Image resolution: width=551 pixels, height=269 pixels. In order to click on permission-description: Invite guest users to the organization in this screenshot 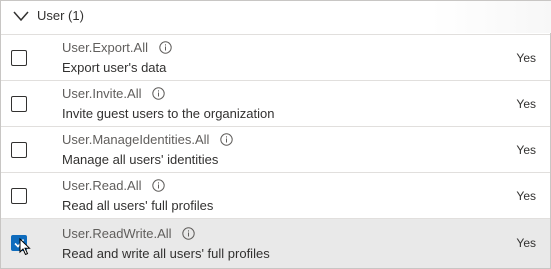, I will do `click(168, 113)`.